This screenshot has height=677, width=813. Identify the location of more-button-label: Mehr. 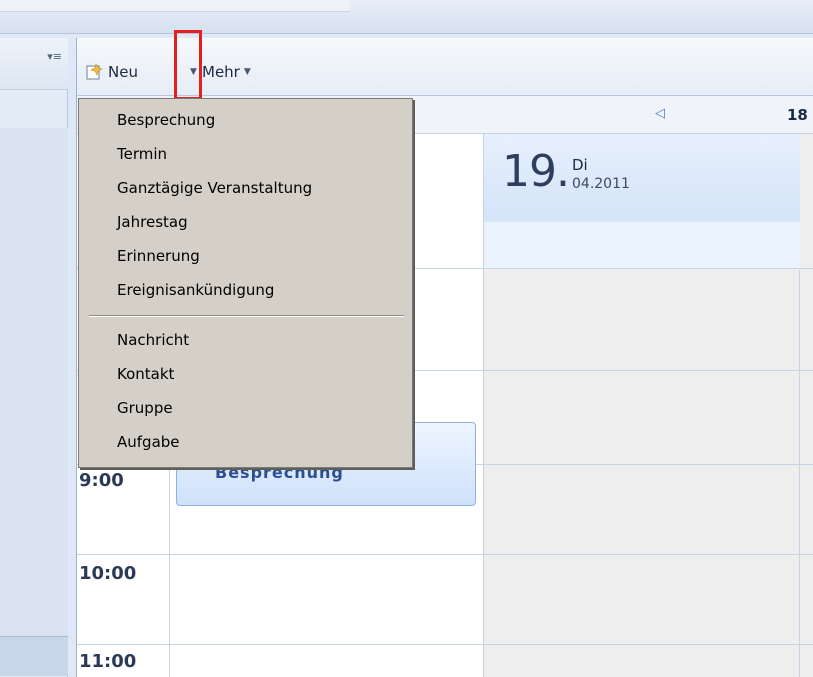
(221, 72).